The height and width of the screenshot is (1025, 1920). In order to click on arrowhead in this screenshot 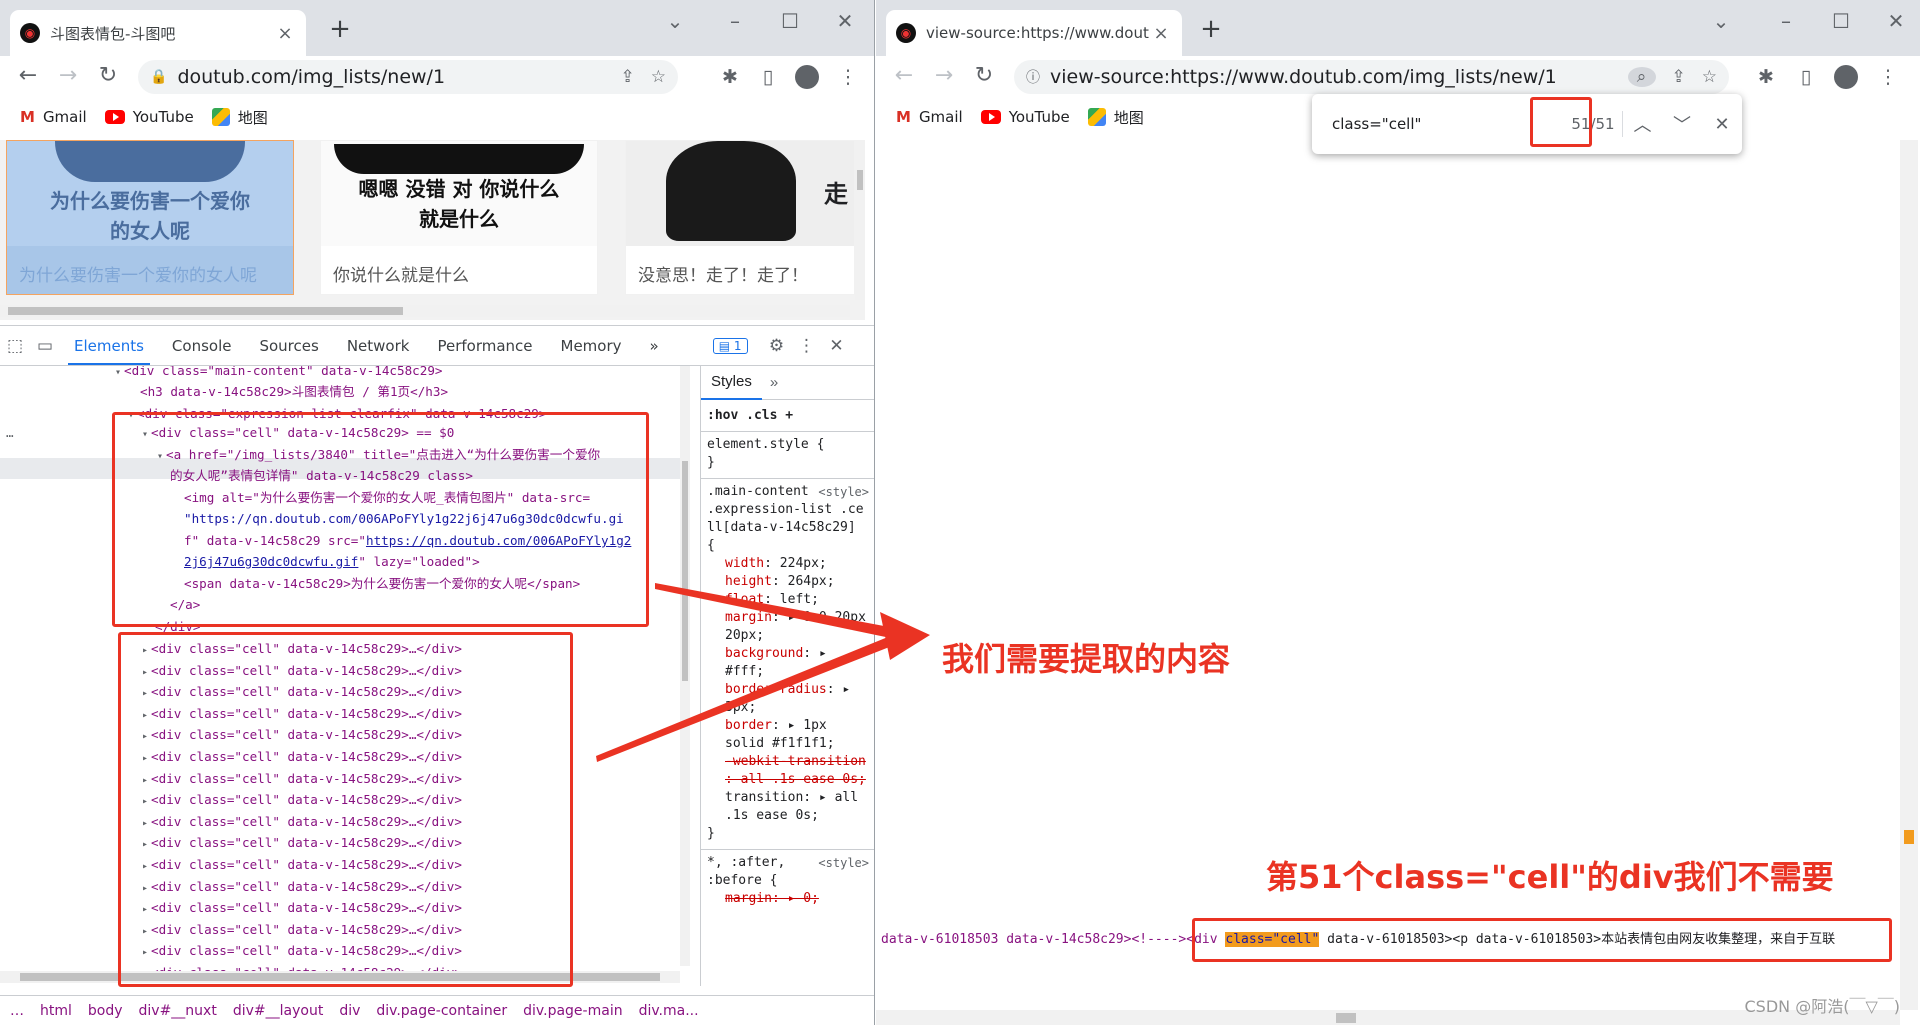, I will do `click(905, 636)`.